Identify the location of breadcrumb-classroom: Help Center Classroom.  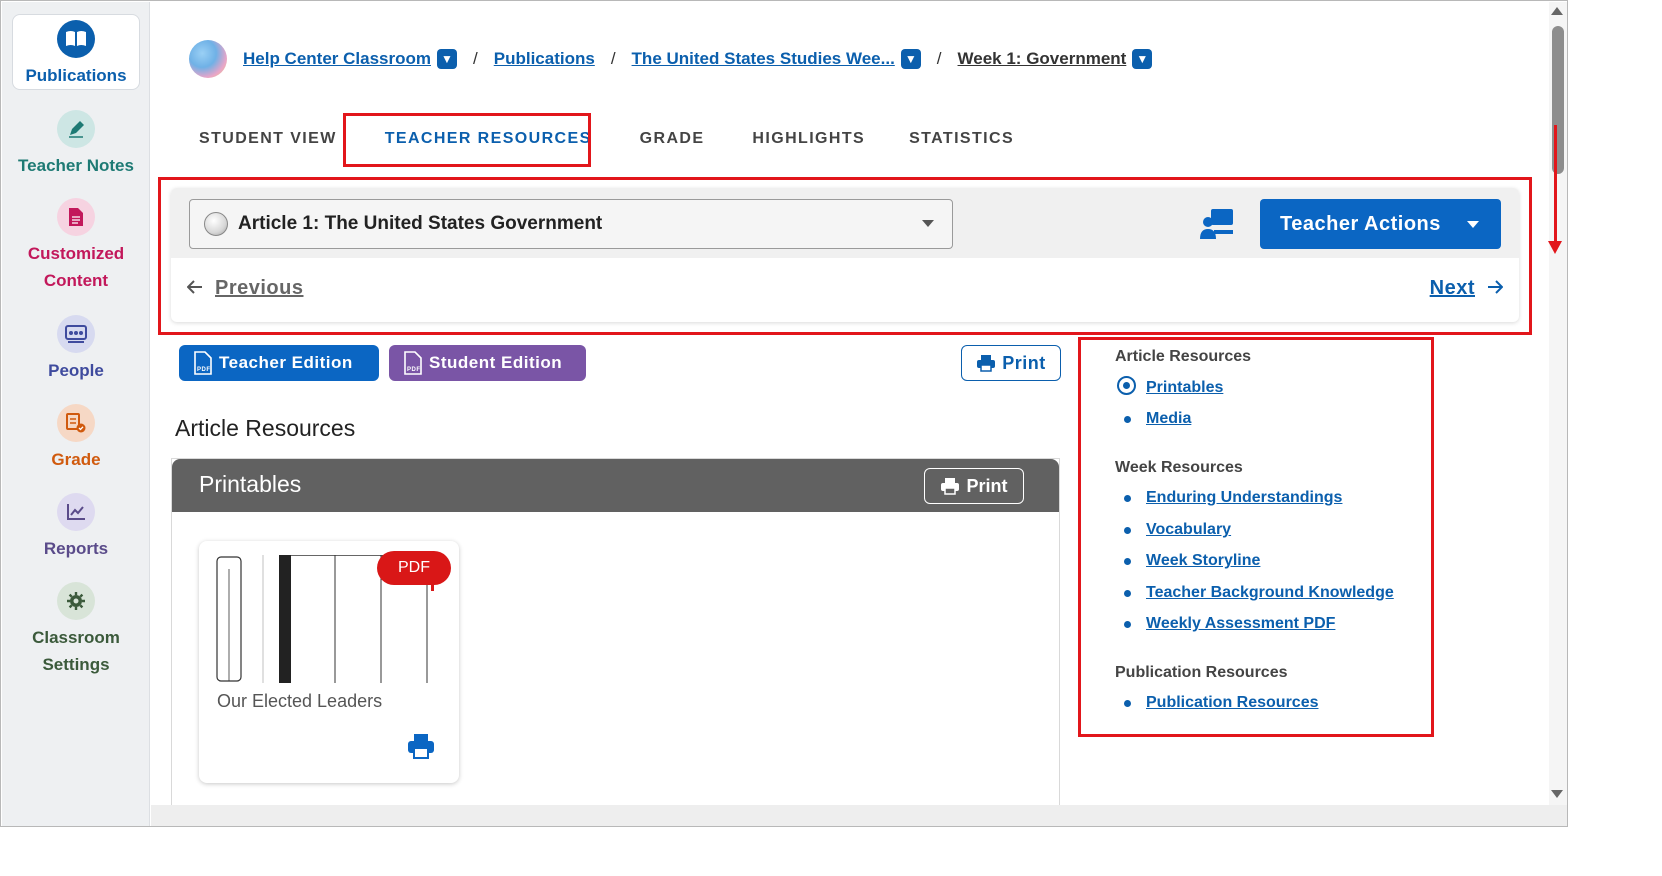
(337, 59).